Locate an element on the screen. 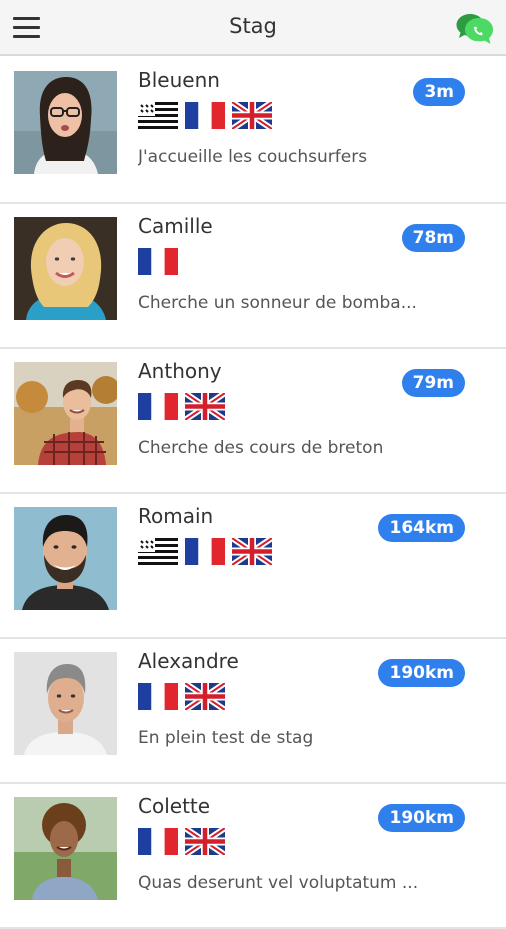 This screenshot has height=929, width=506. user-name: Colette is located at coordinates (174, 806).